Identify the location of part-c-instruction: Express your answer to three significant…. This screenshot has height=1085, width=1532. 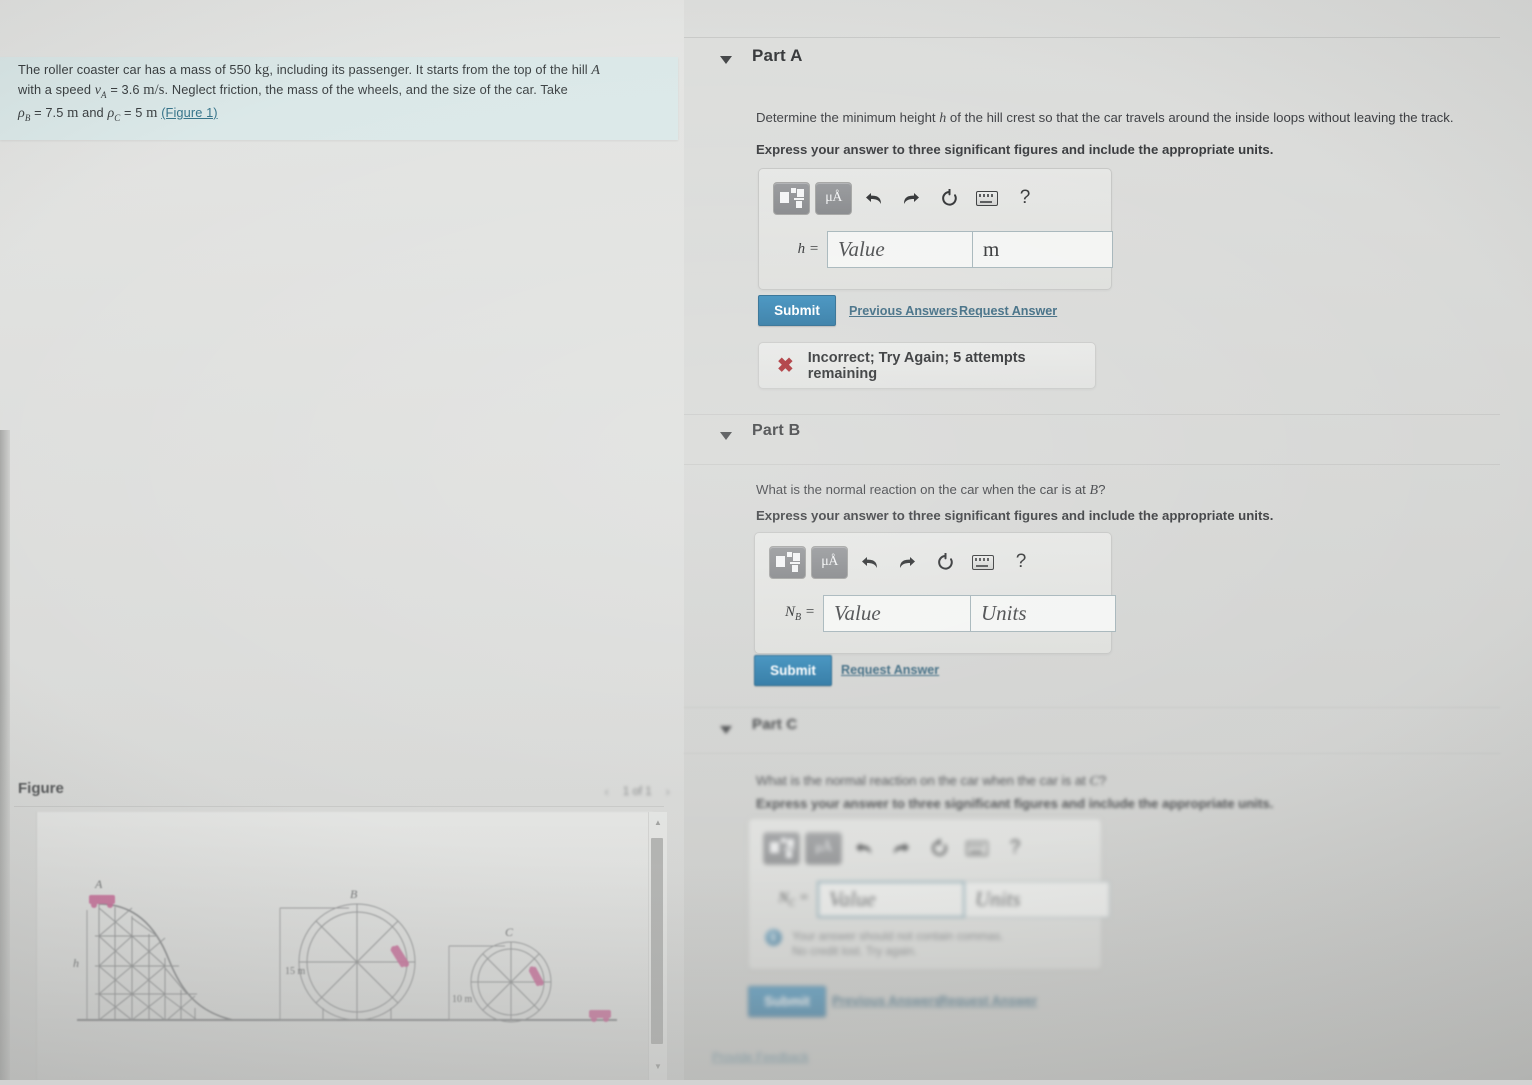
(1015, 803).